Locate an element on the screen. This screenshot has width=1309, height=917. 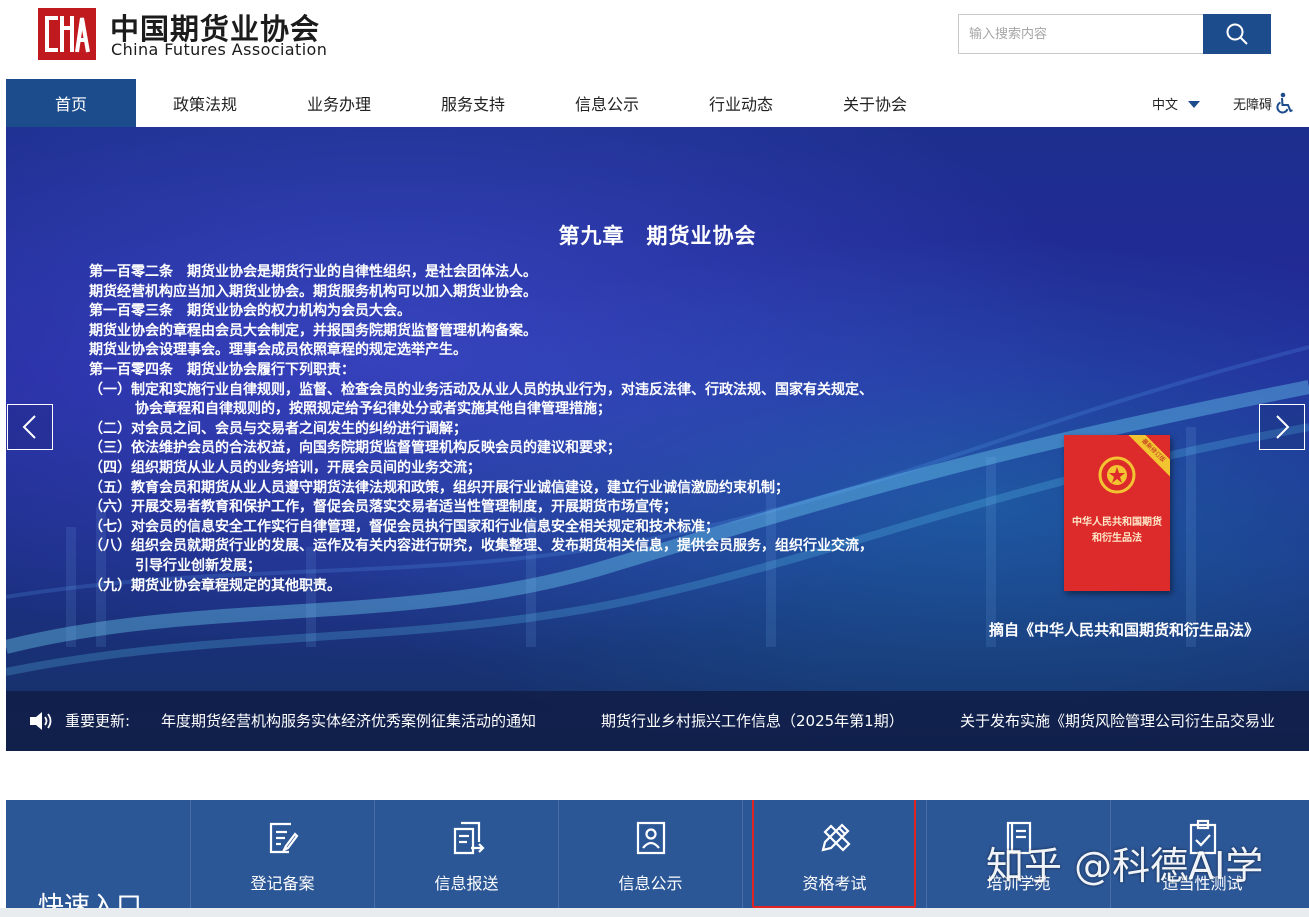
wheelchair-icon is located at coordinates (1285, 103).